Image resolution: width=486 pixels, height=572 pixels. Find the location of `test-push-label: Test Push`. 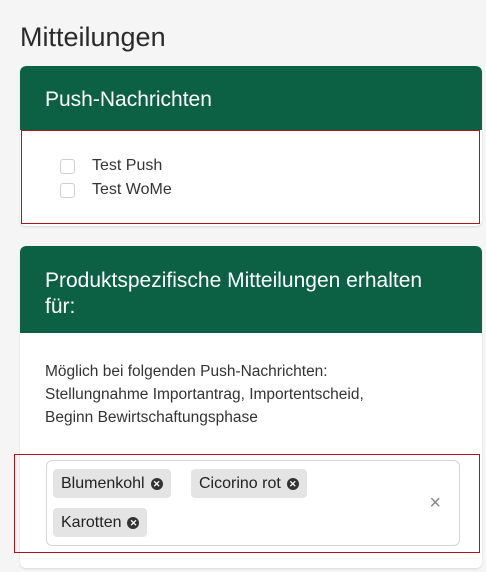

test-push-label: Test Push is located at coordinates (127, 165).